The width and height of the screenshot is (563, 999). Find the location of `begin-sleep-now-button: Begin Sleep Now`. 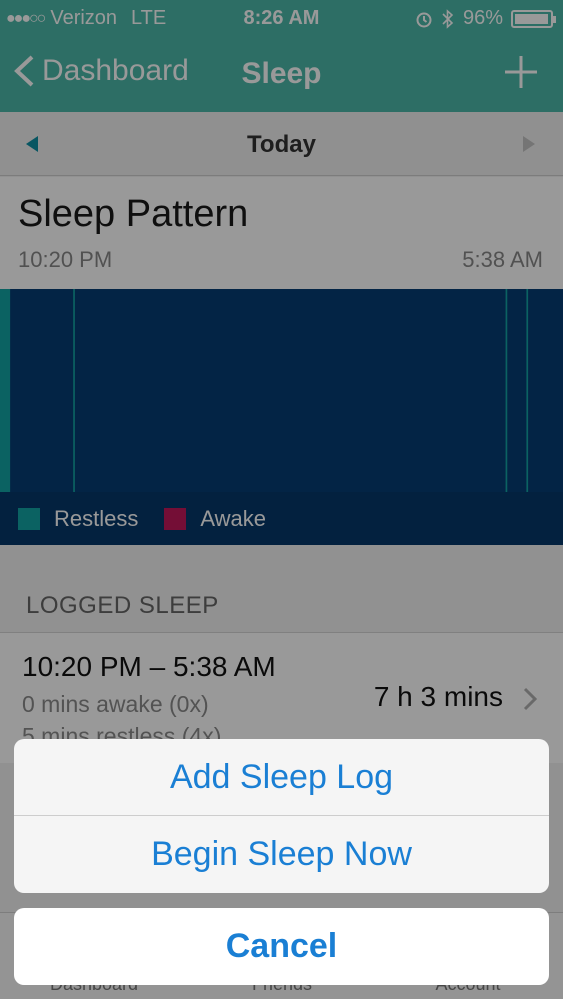

begin-sleep-now-button: Begin Sleep Now is located at coordinates (281, 854).